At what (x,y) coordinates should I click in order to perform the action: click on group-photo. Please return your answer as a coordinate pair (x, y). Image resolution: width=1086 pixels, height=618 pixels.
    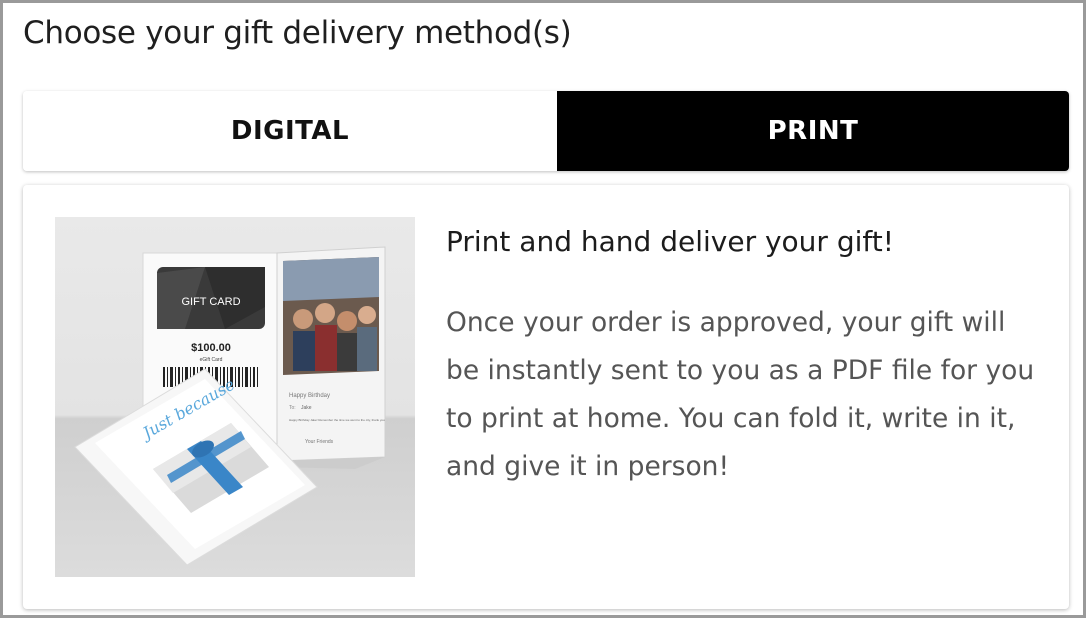
    Looking at the image, I should click on (331, 316).